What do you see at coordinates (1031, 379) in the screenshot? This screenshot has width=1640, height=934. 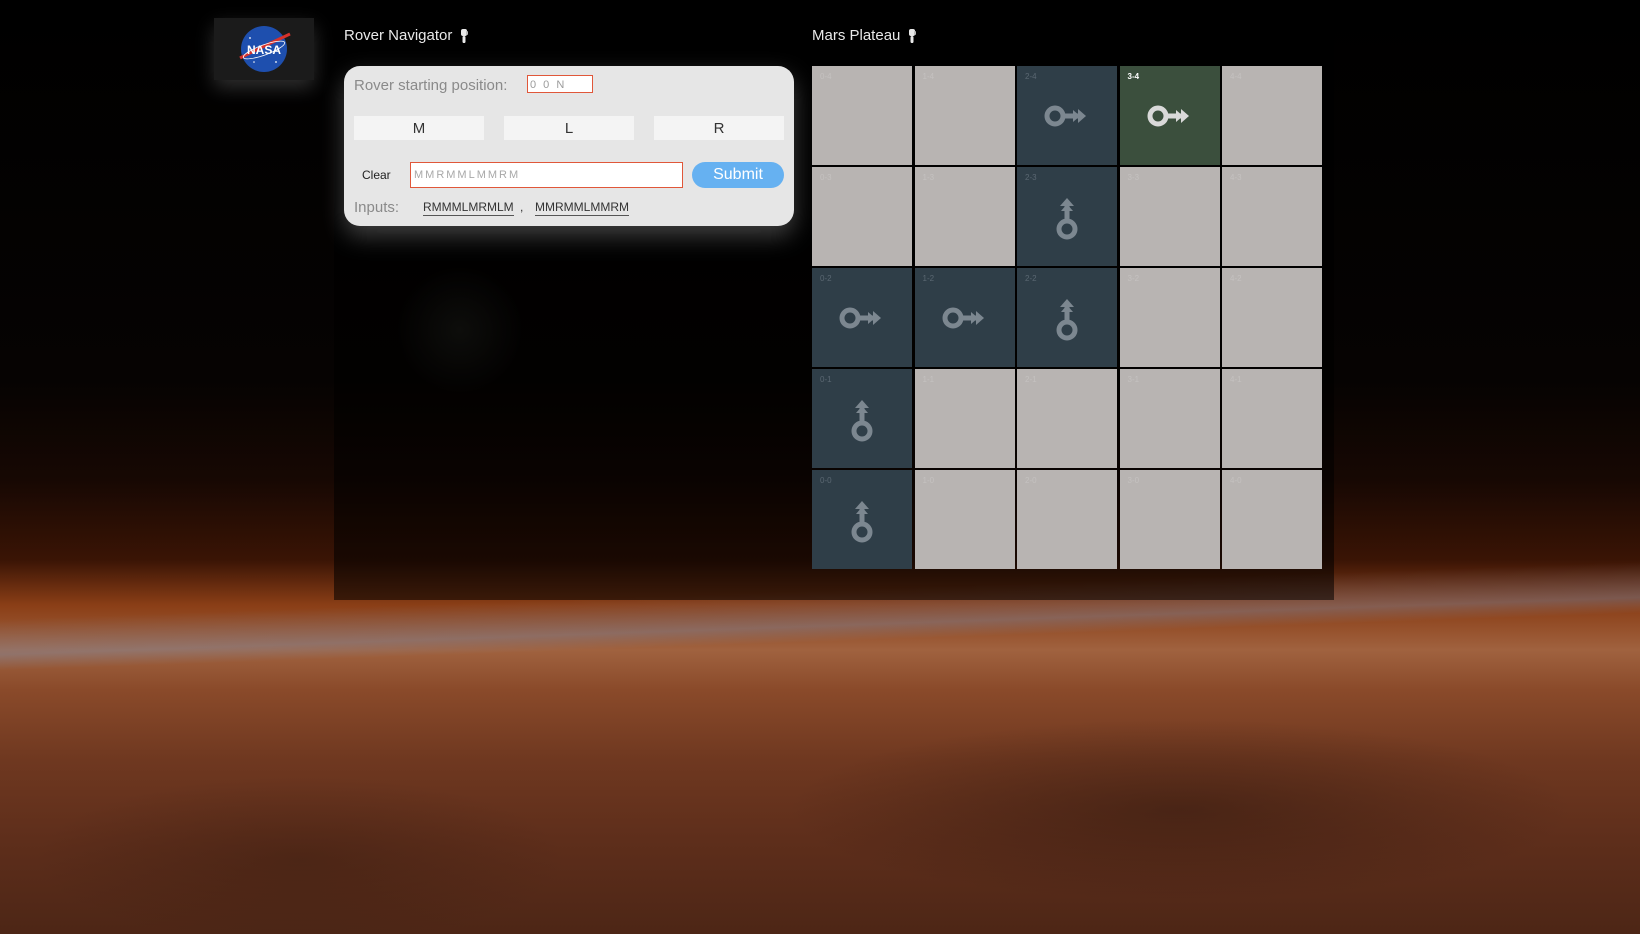 I see `cell-coordinate-label: 2-1` at bounding box center [1031, 379].